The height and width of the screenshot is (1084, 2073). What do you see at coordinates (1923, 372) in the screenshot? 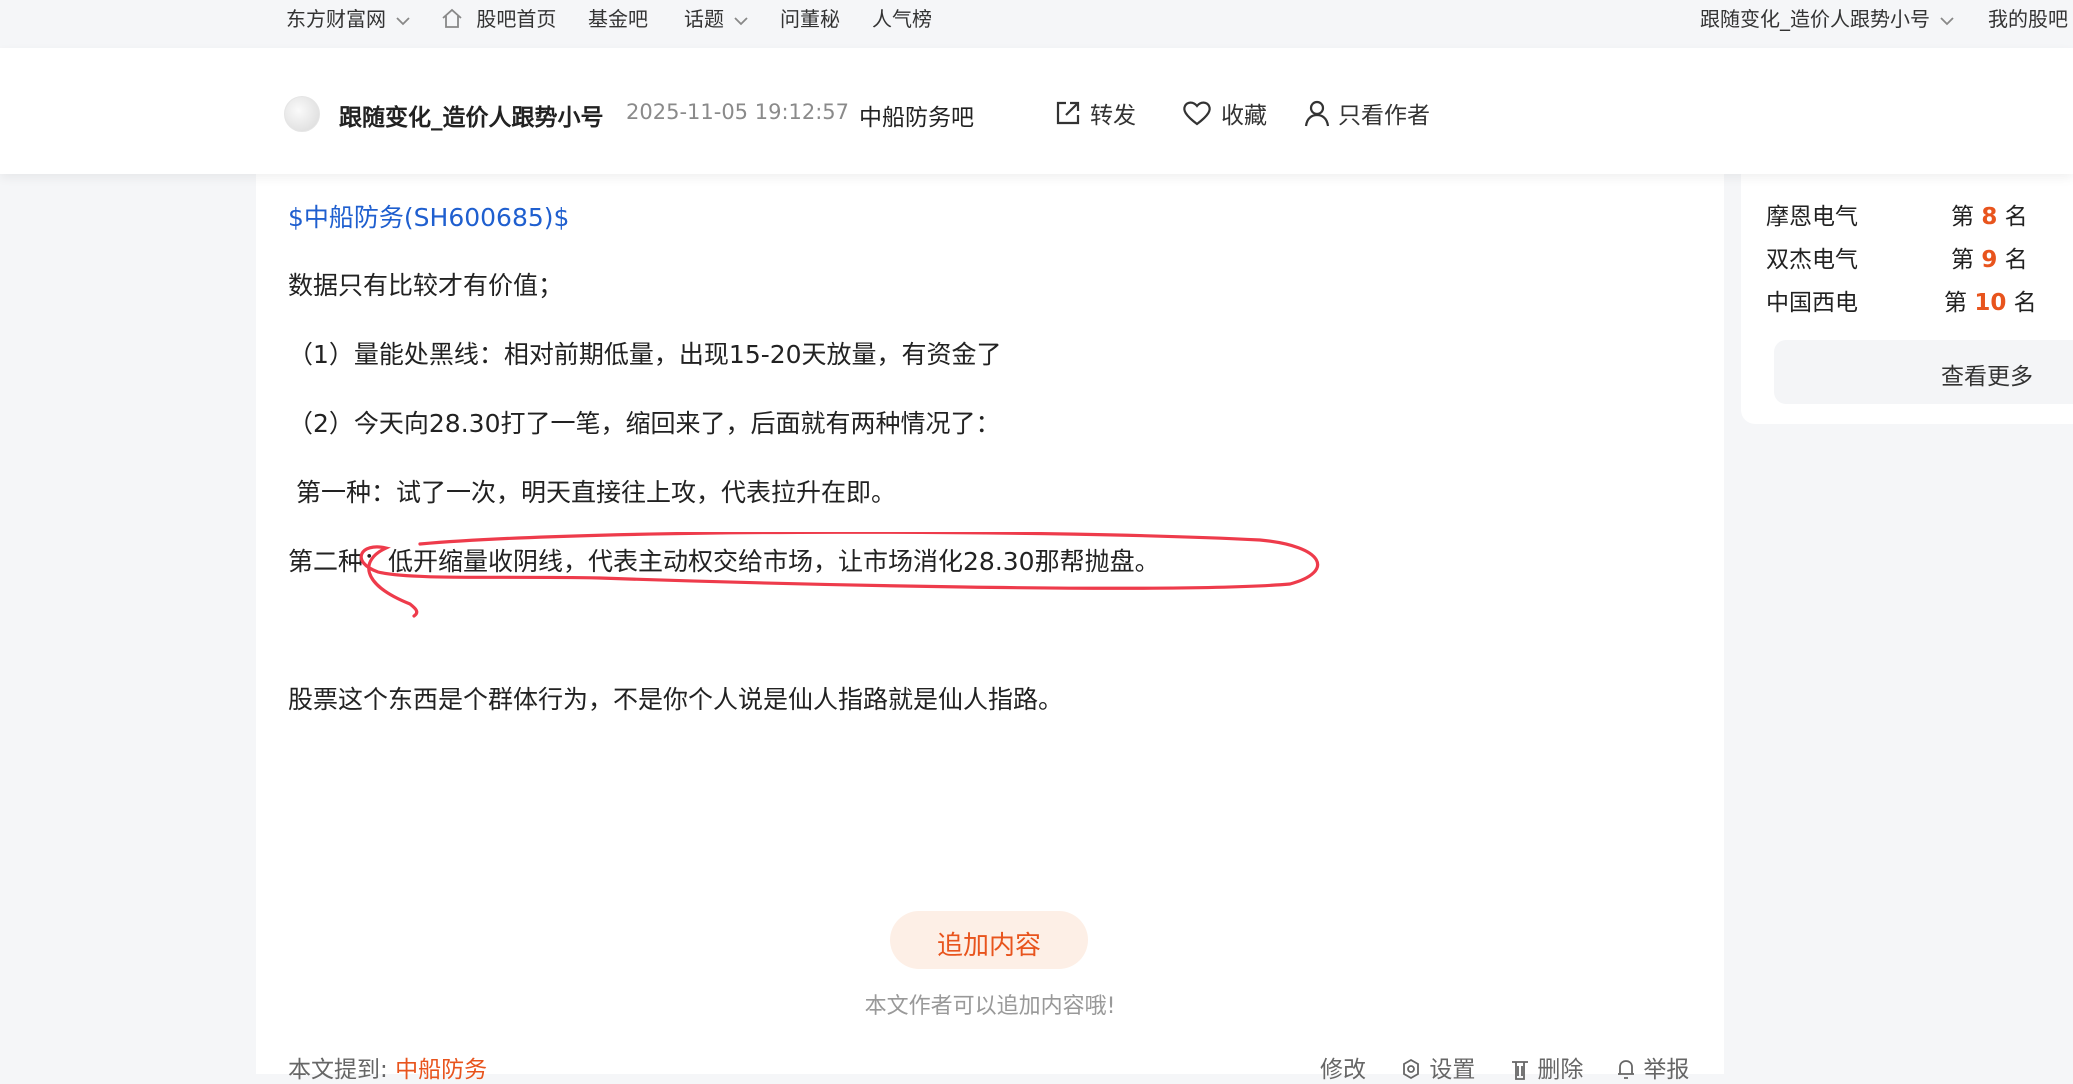
I see `view-more-button: 查看更多` at bounding box center [1923, 372].